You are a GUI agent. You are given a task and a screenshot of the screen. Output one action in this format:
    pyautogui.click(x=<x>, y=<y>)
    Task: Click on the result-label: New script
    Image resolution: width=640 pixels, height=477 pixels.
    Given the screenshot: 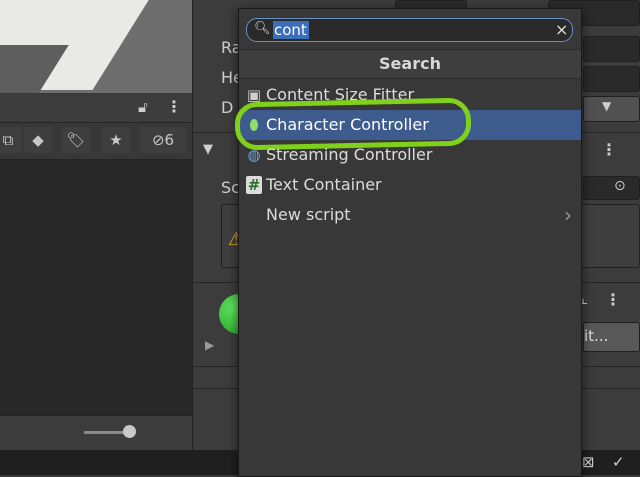 What is the action you would take?
    pyautogui.click(x=308, y=214)
    